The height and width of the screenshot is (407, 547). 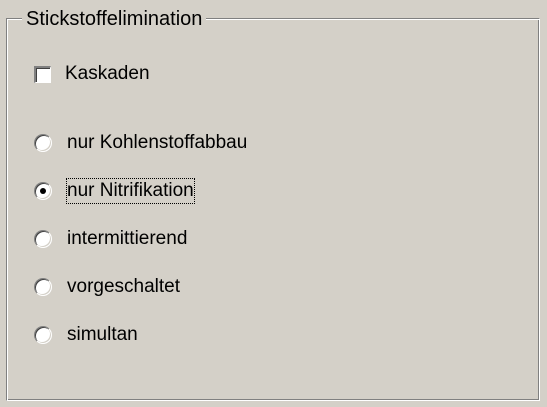 What do you see at coordinates (102, 335) in the screenshot?
I see `radio-label: simultan` at bounding box center [102, 335].